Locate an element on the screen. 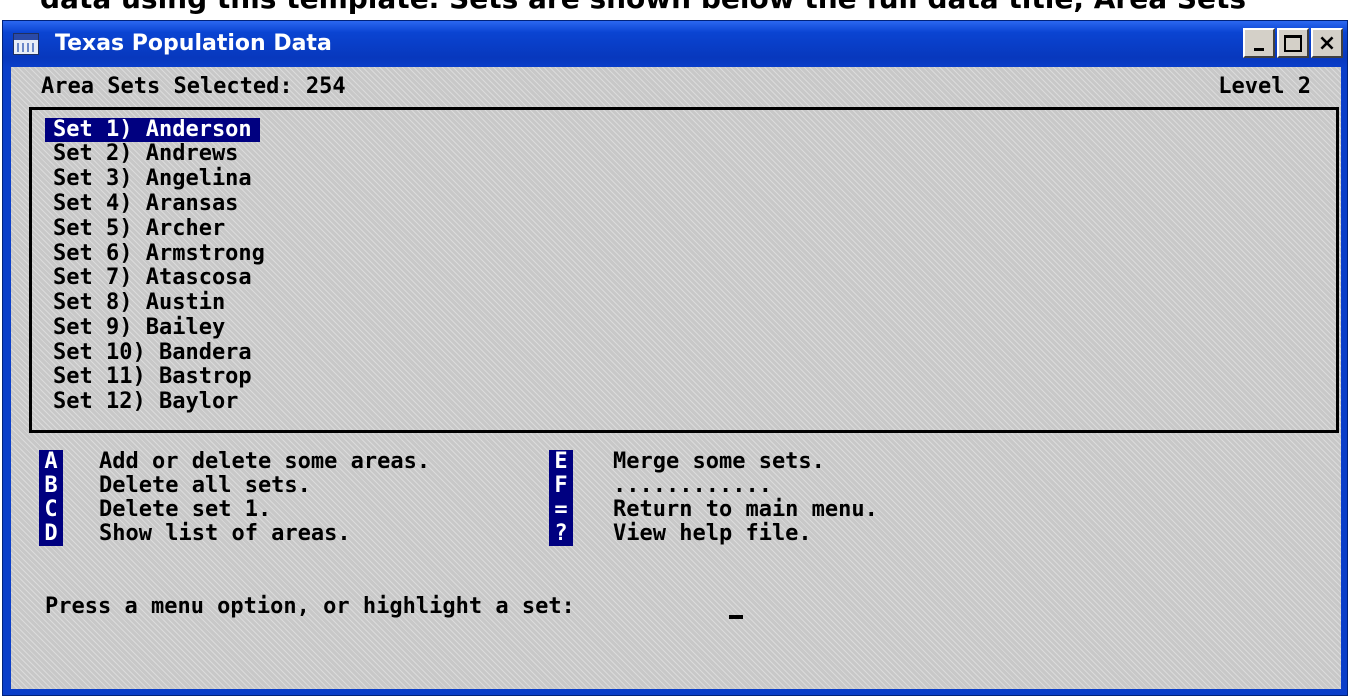 This screenshot has height=698, width=1352. set-list-item: Set 7) Atascosa is located at coordinates (152, 278).